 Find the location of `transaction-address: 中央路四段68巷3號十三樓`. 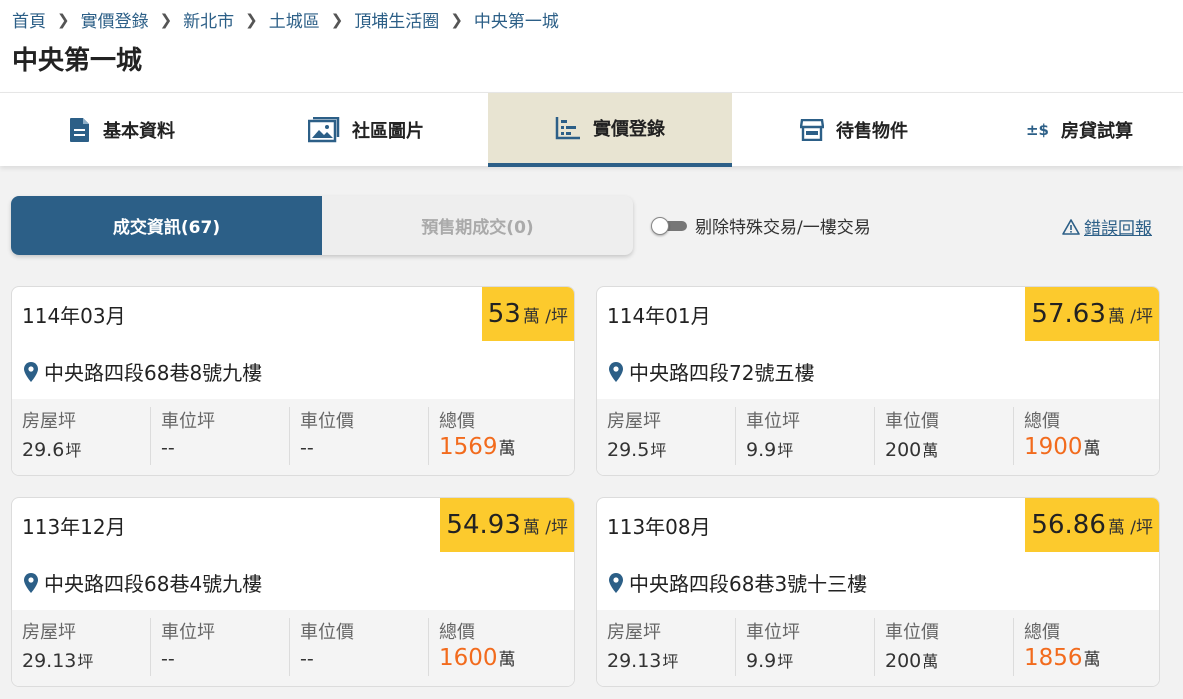

transaction-address: 中央路四段68巷3號十三樓 is located at coordinates (738, 582).